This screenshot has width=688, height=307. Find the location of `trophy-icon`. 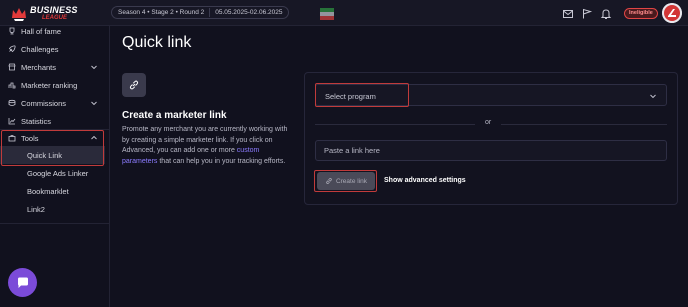

trophy-icon is located at coordinates (12, 31).